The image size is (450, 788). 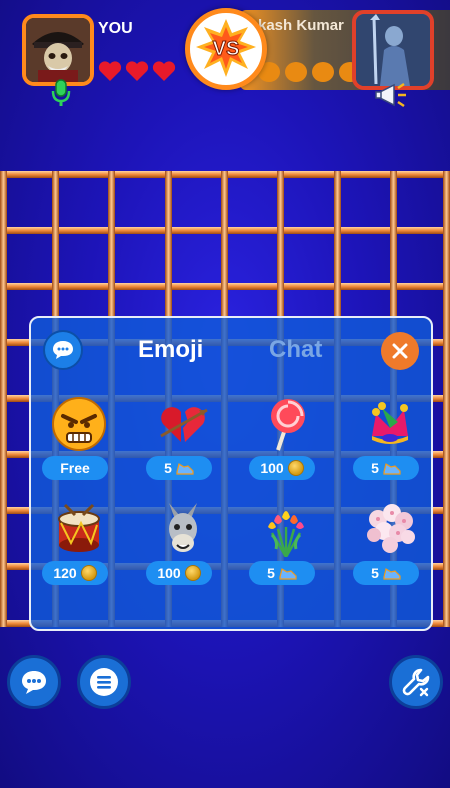 What do you see at coordinates (286, 534) in the screenshot?
I see `tulip-bouquet-icon` at bounding box center [286, 534].